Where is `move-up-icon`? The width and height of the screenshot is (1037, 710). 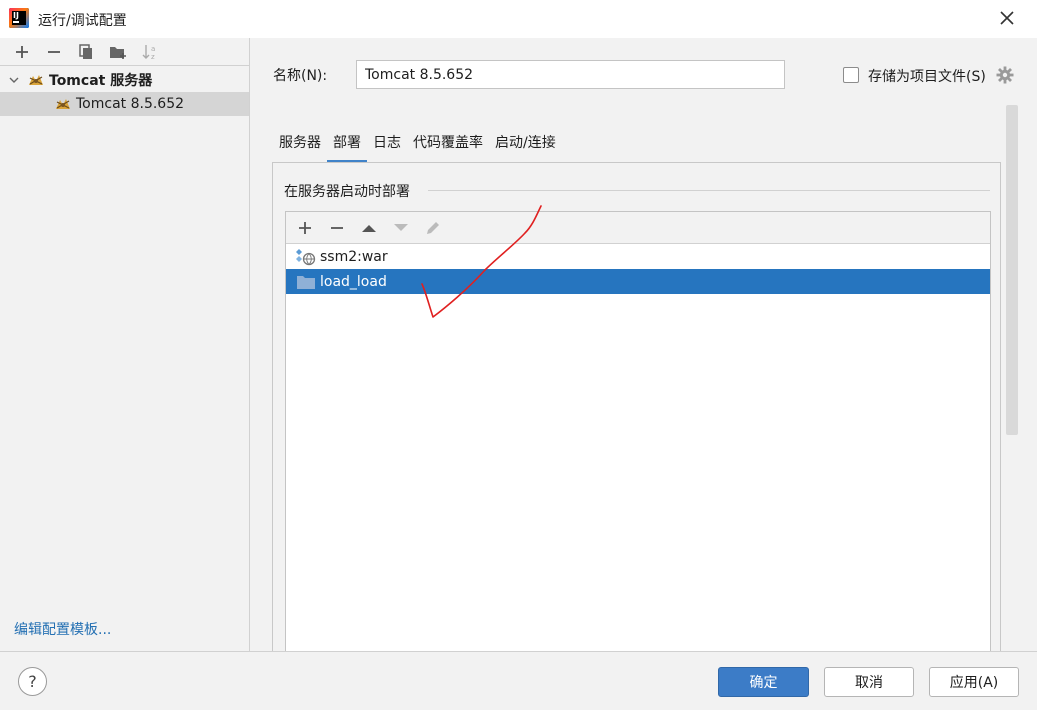
move-up-icon is located at coordinates (369, 228).